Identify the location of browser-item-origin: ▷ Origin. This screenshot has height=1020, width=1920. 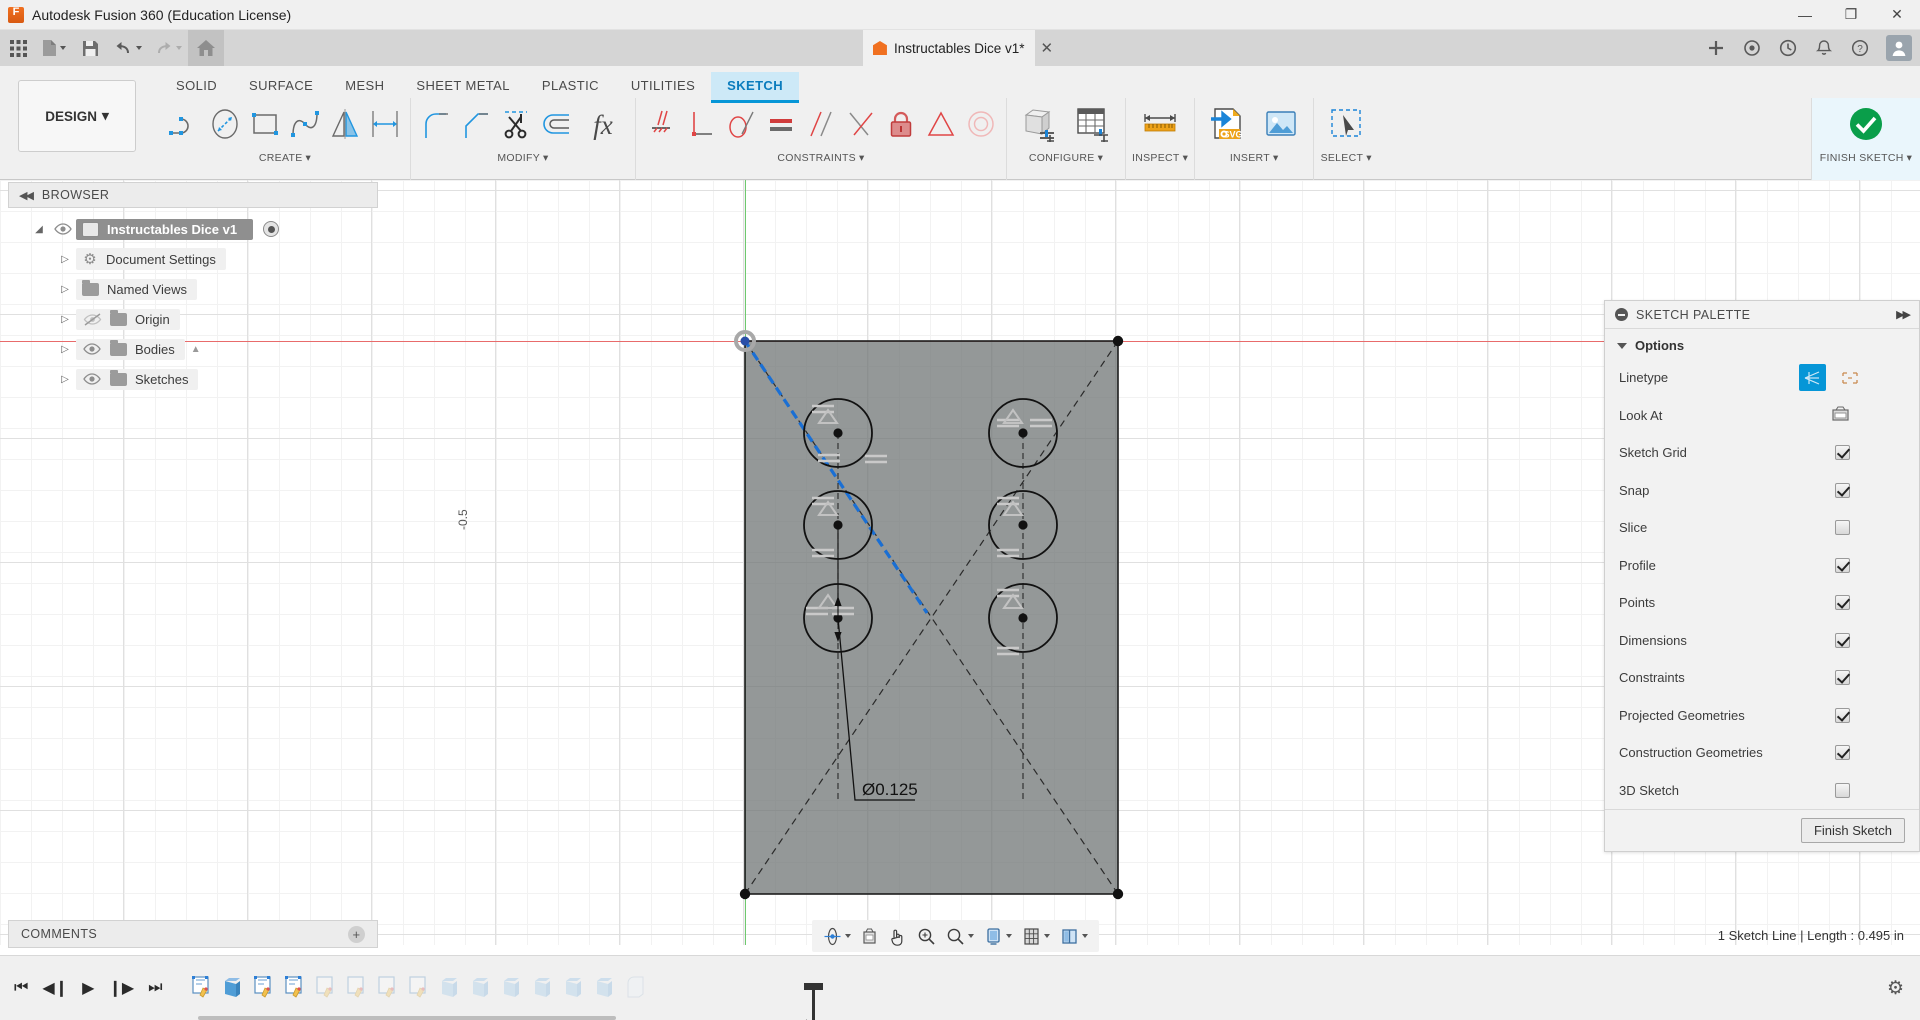
(193, 319).